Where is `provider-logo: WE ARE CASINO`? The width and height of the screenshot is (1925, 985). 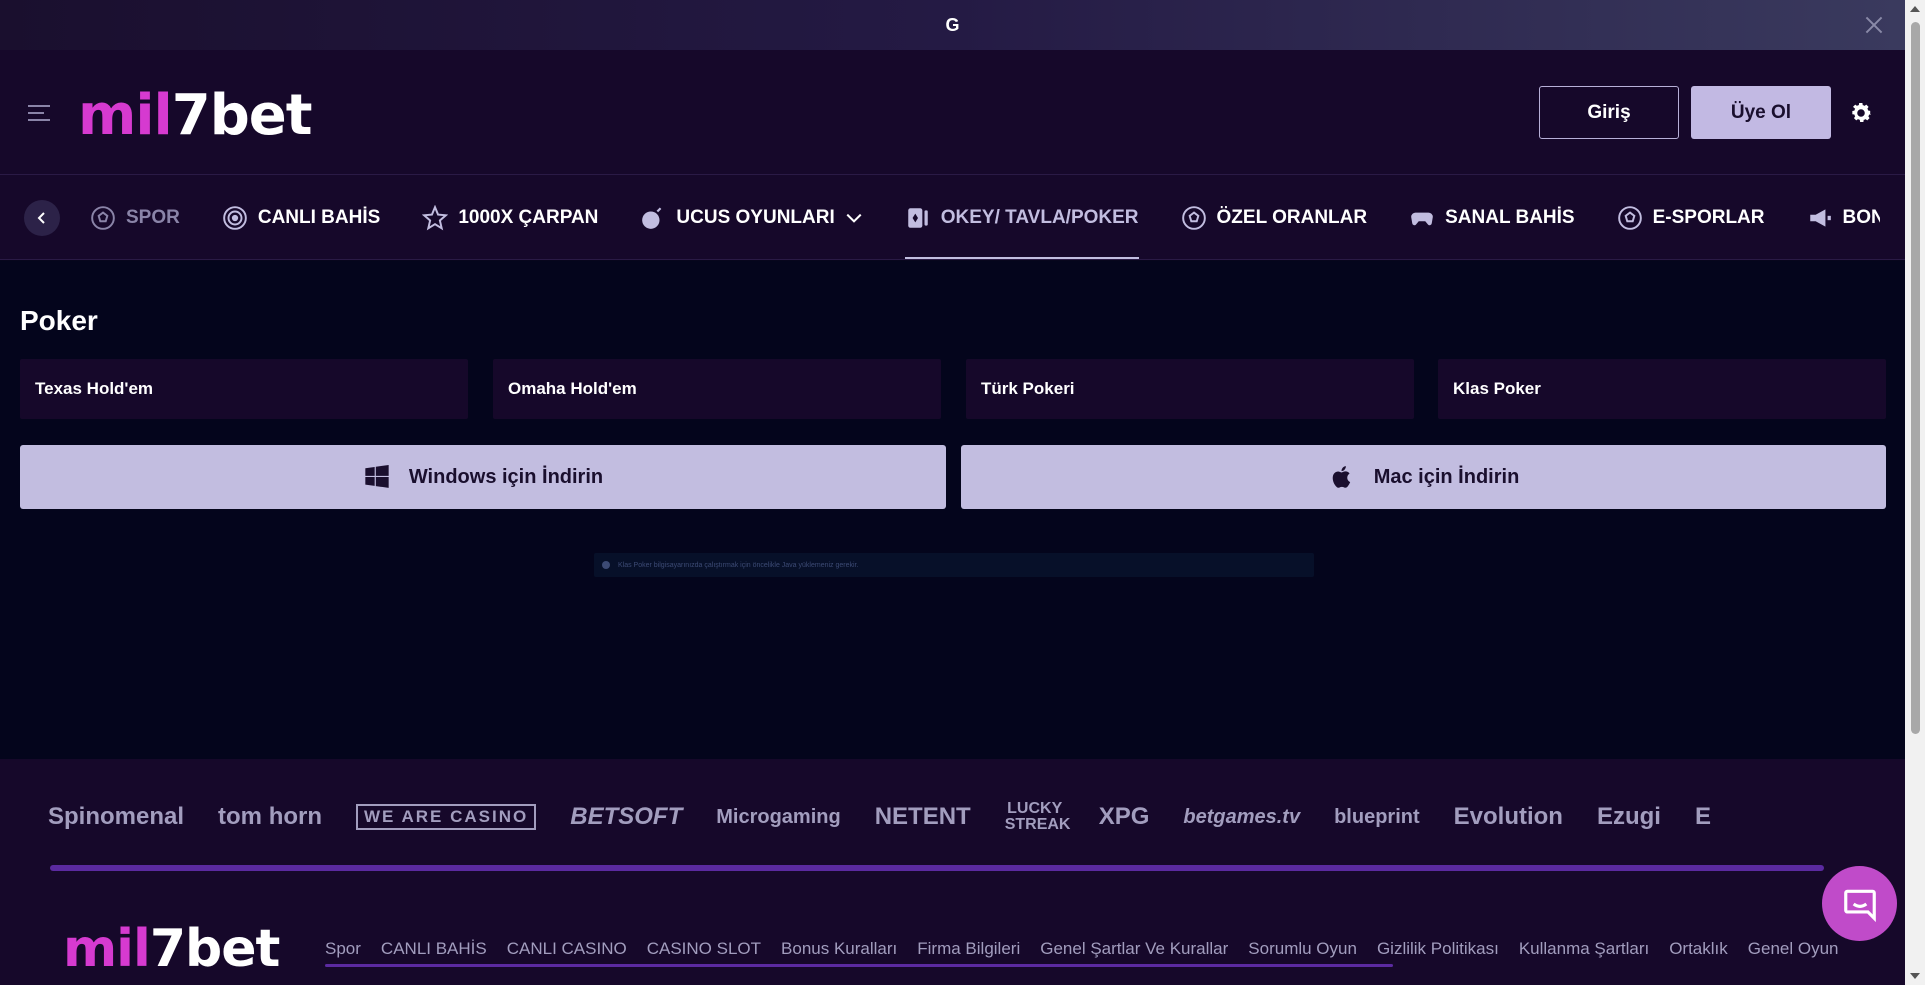
provider-logo: WE ARE CASINO is located at coordinates (446, 817).